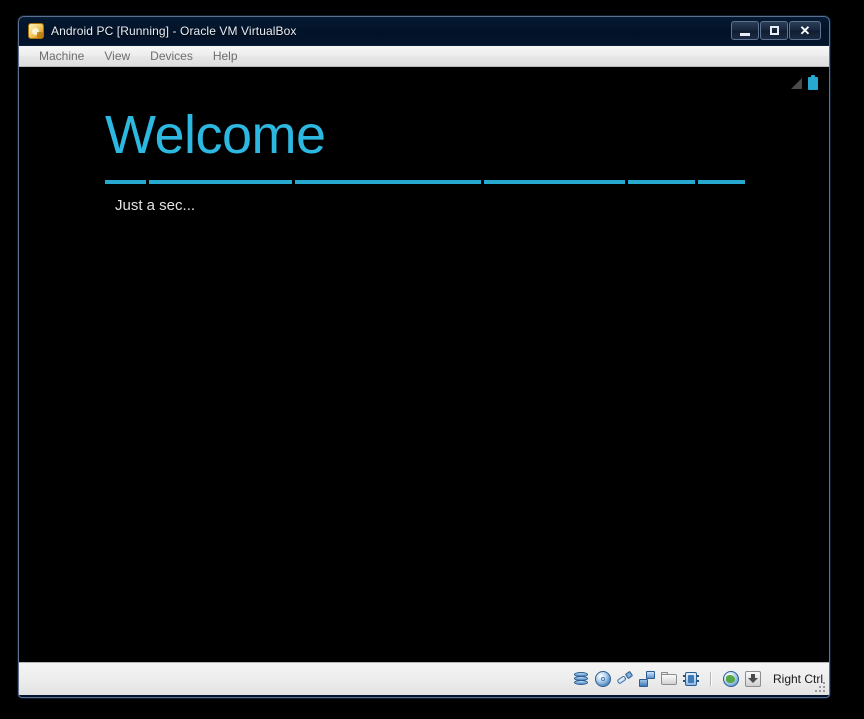 This screenshot has width=864, height=719. What do you see at coordinates (602, 679) in the screenshot?
I see `optical-disc-icon` at bounding box center [602, 679].